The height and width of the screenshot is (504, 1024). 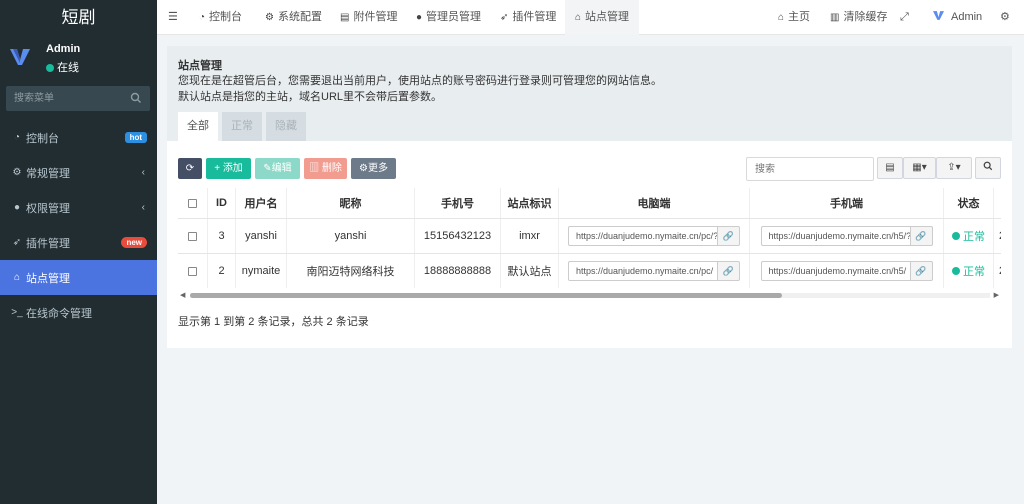 I want to click on column-header: 电脑端, so click(x=654, y=203).